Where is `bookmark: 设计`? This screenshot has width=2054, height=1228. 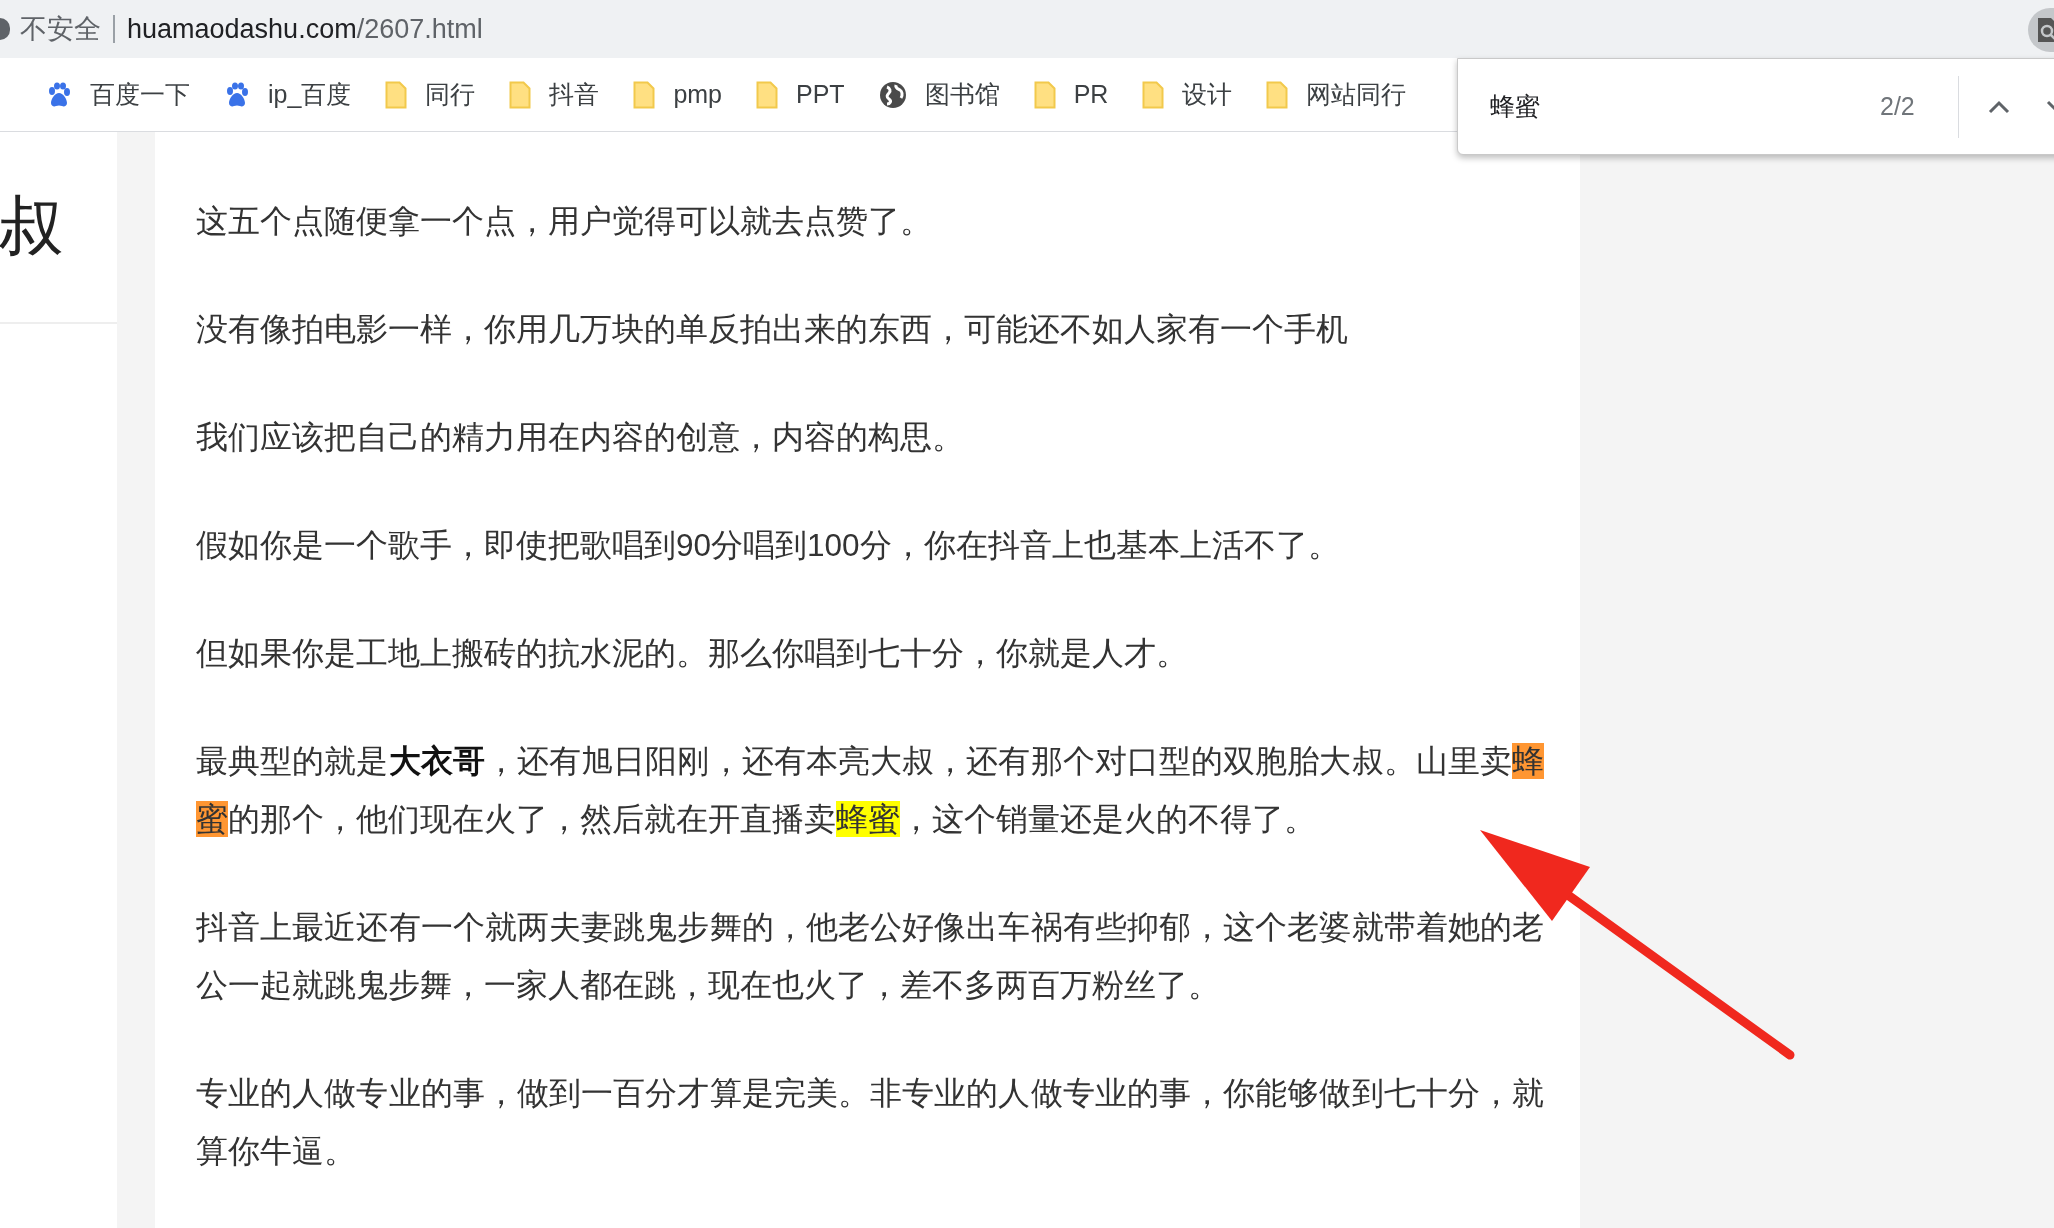 bookmark: 设计 is located at coordinates (1187, 94).